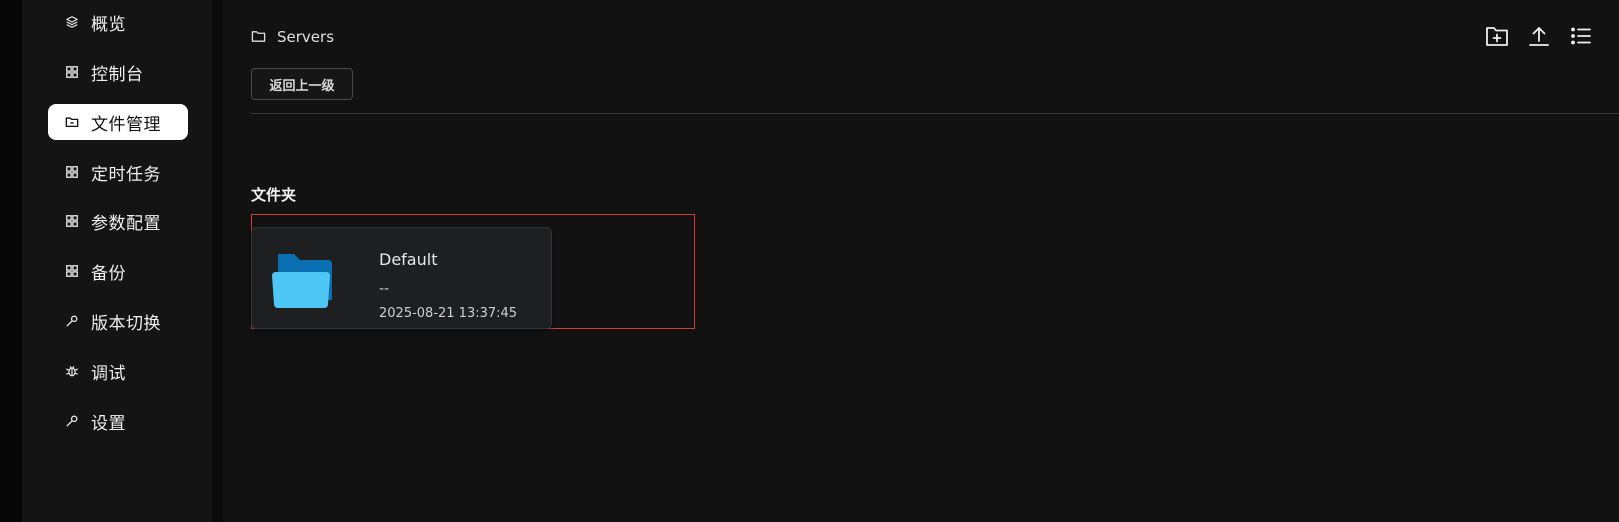  I want to click on upload-icon, so click(1539, 36).